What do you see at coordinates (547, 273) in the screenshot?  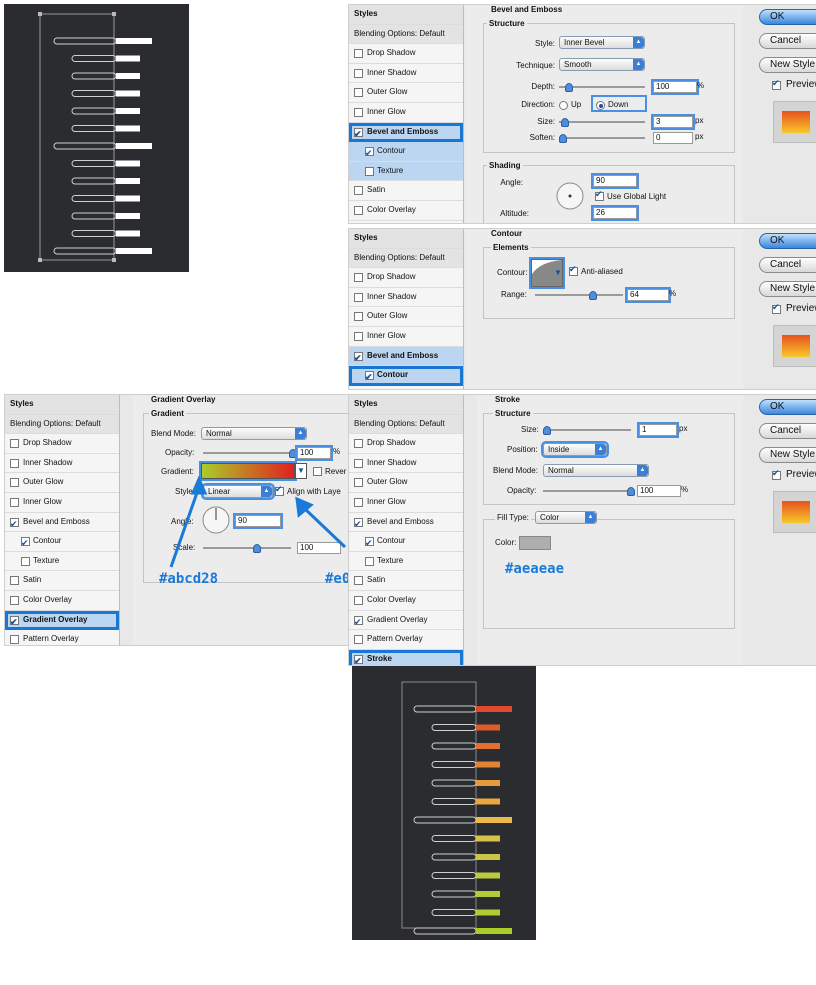 I see `contour-picker: ▼` at bounding box center [547, 273].